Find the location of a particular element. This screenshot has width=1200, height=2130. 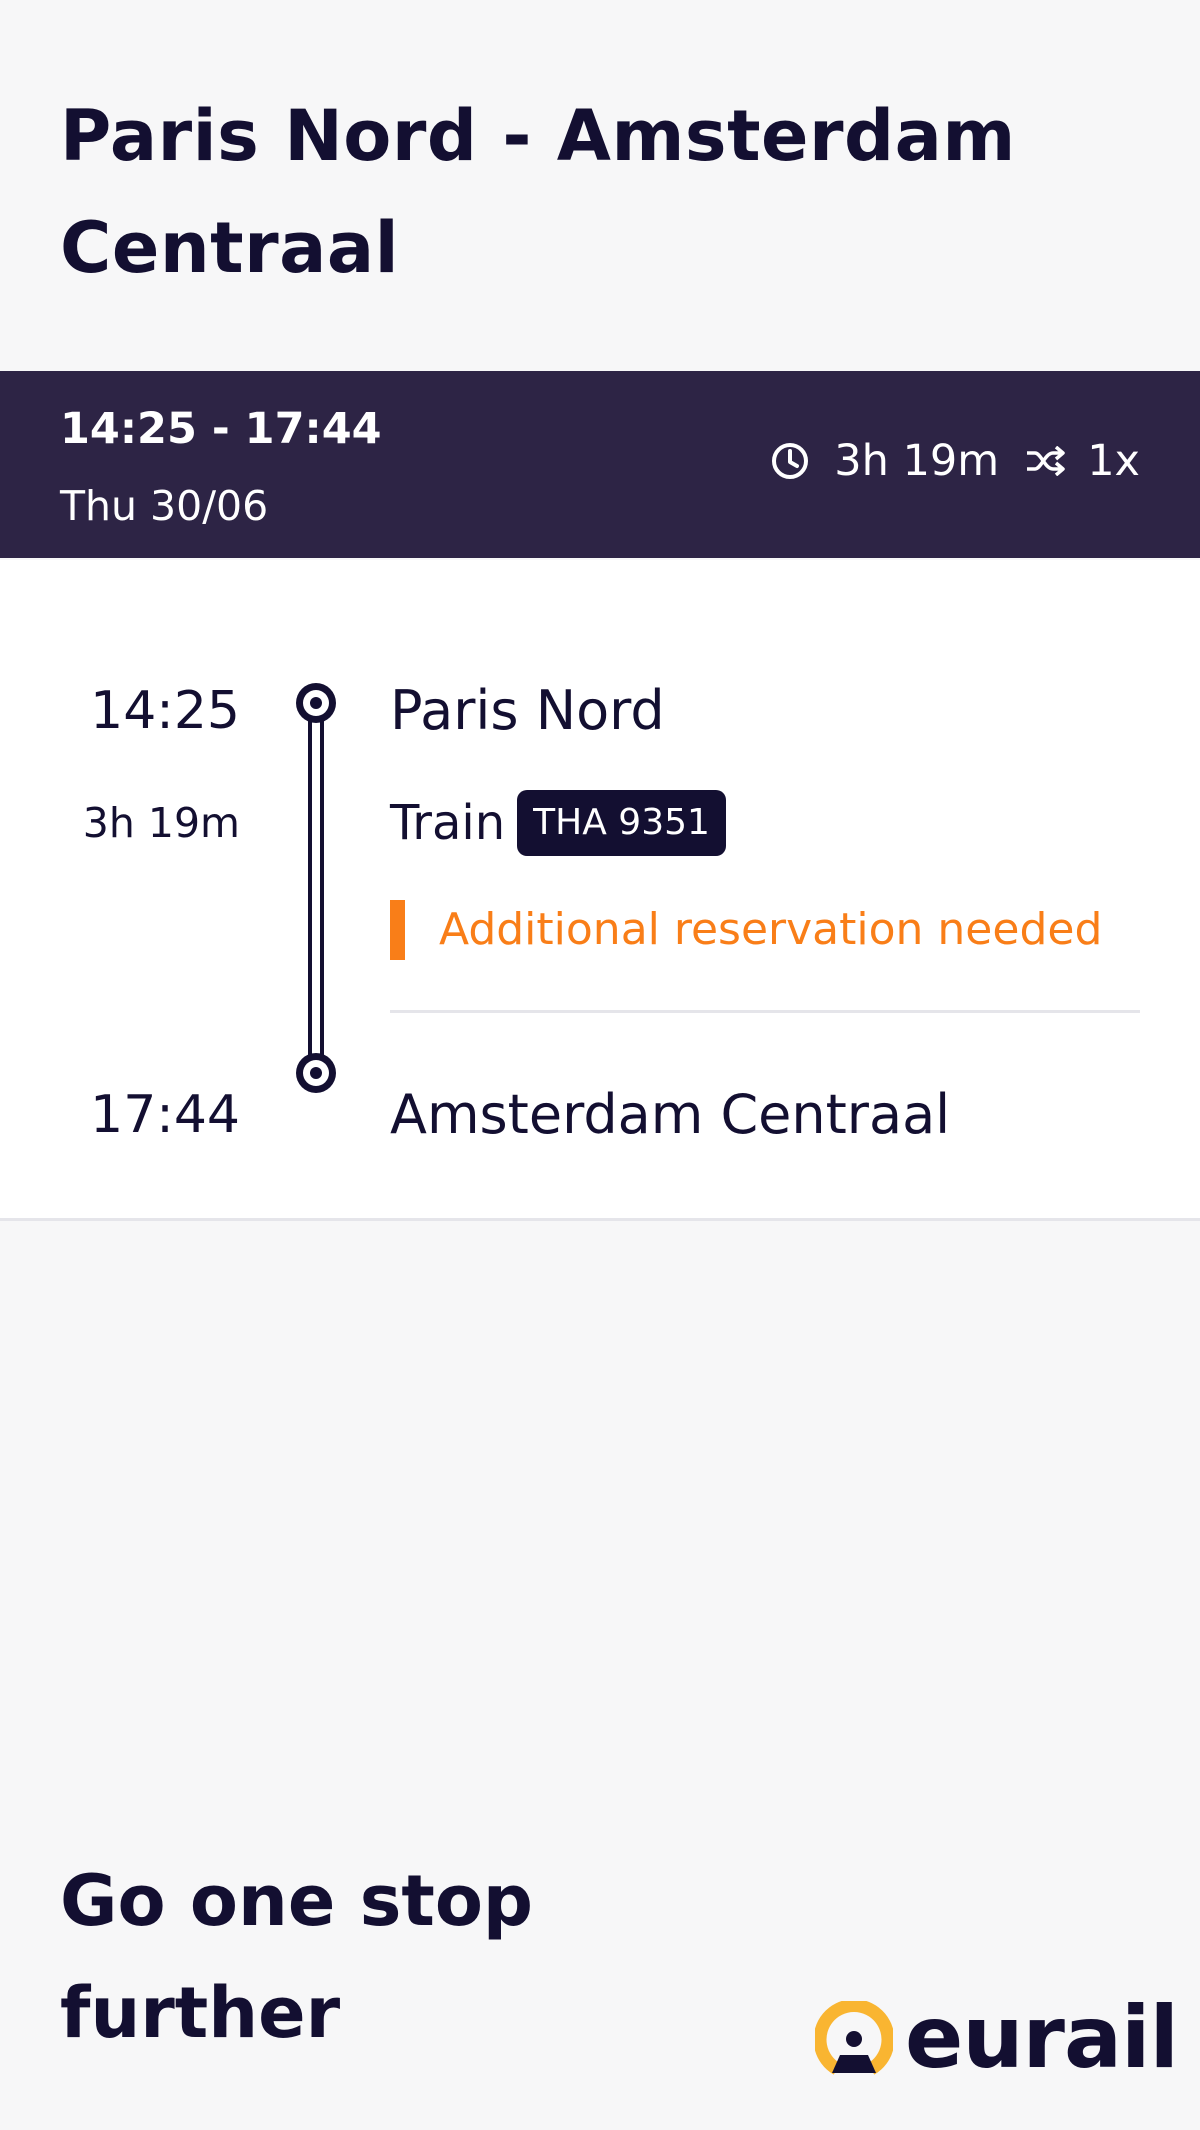

eurail-wordmark: eurail is located at coordinates (1042, 2038).